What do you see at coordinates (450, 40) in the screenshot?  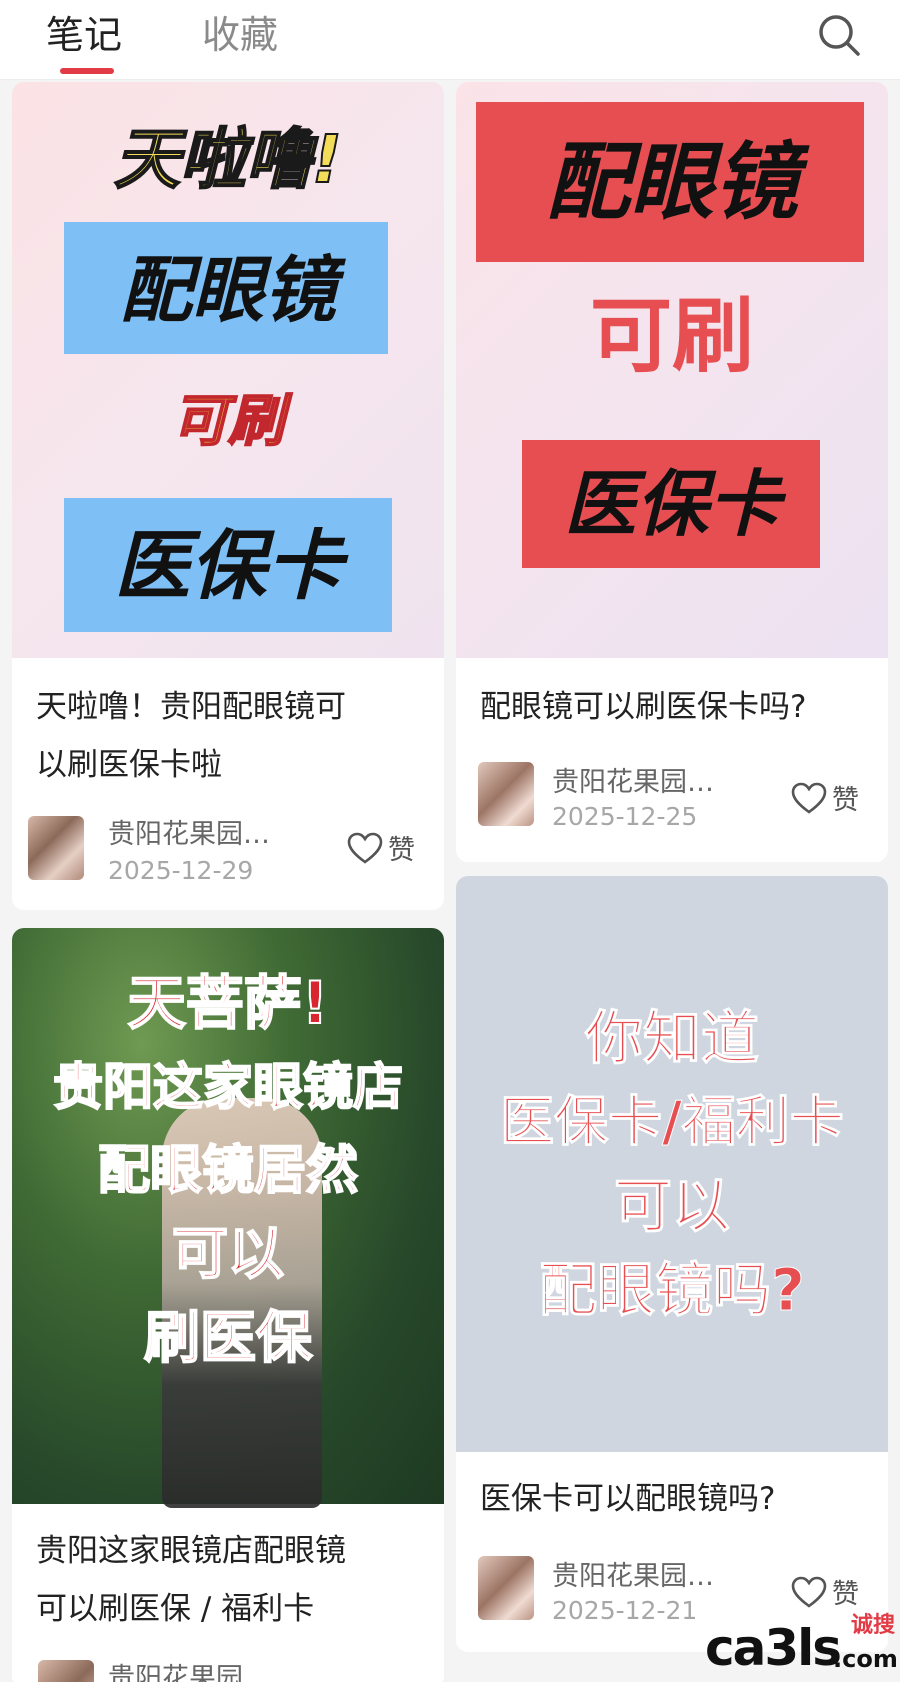 I see `top-tab-bar: 笔记 收藏` at bounding box center [450, 40].